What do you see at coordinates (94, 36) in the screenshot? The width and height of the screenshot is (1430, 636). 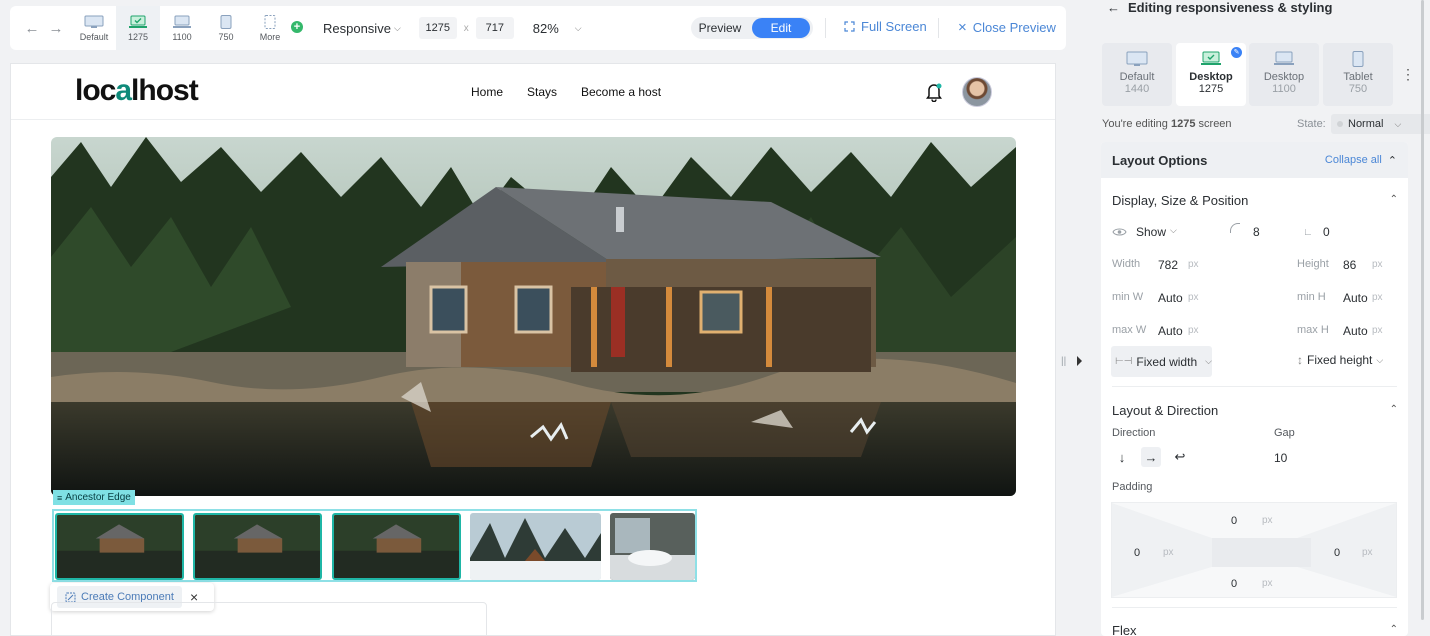 I see `device-label: Default` at bounding box center [94, 36].